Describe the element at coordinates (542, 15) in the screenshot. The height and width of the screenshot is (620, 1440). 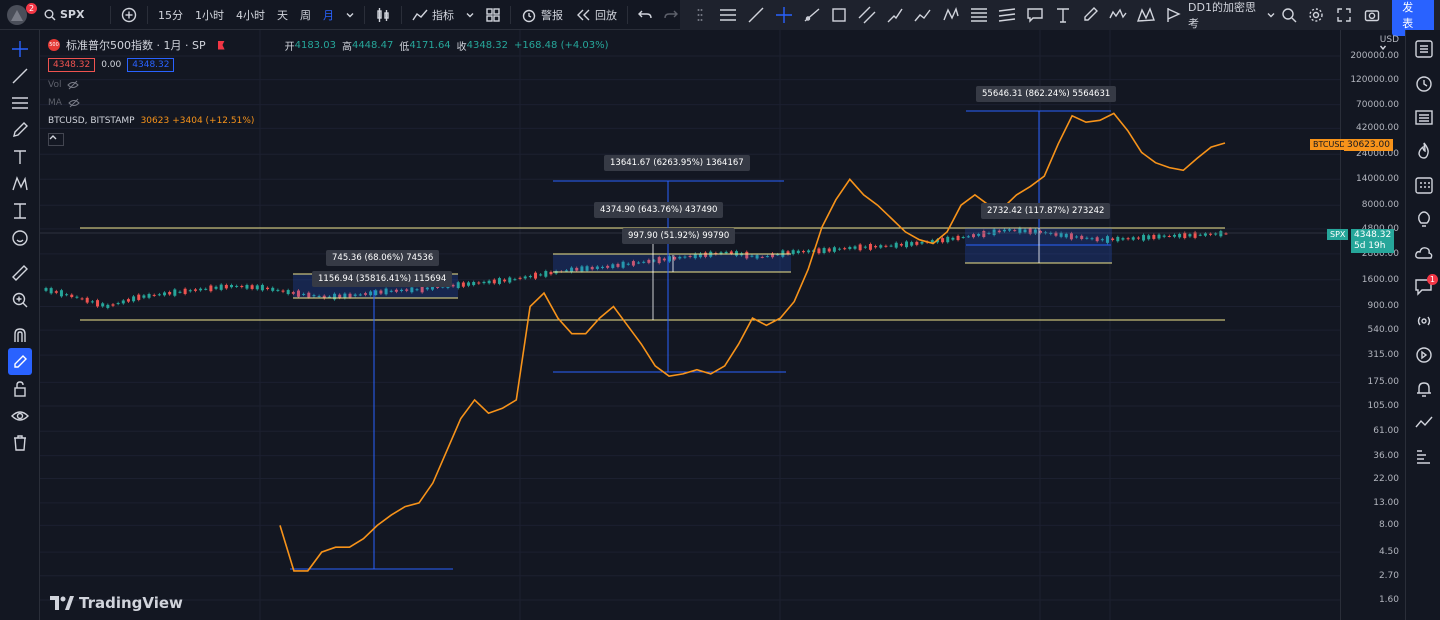
I see `alert-button: 警报` at that location.